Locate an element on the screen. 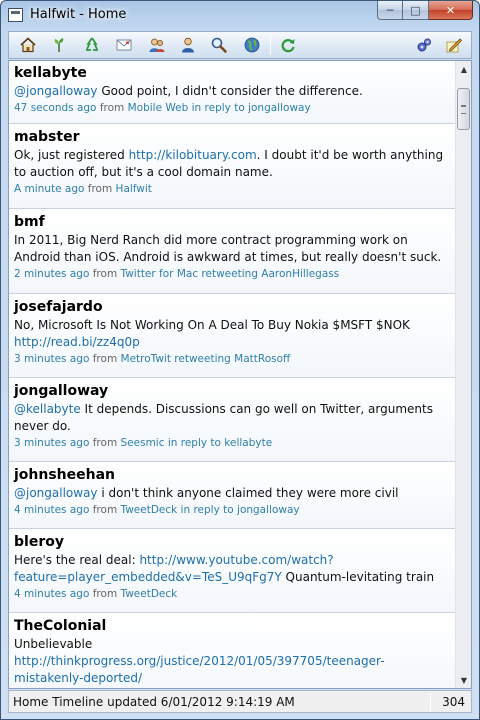 The height and width of the screenshot is (720, 480). window-title: Halfwit - Home is located at coordinates (78, 14).